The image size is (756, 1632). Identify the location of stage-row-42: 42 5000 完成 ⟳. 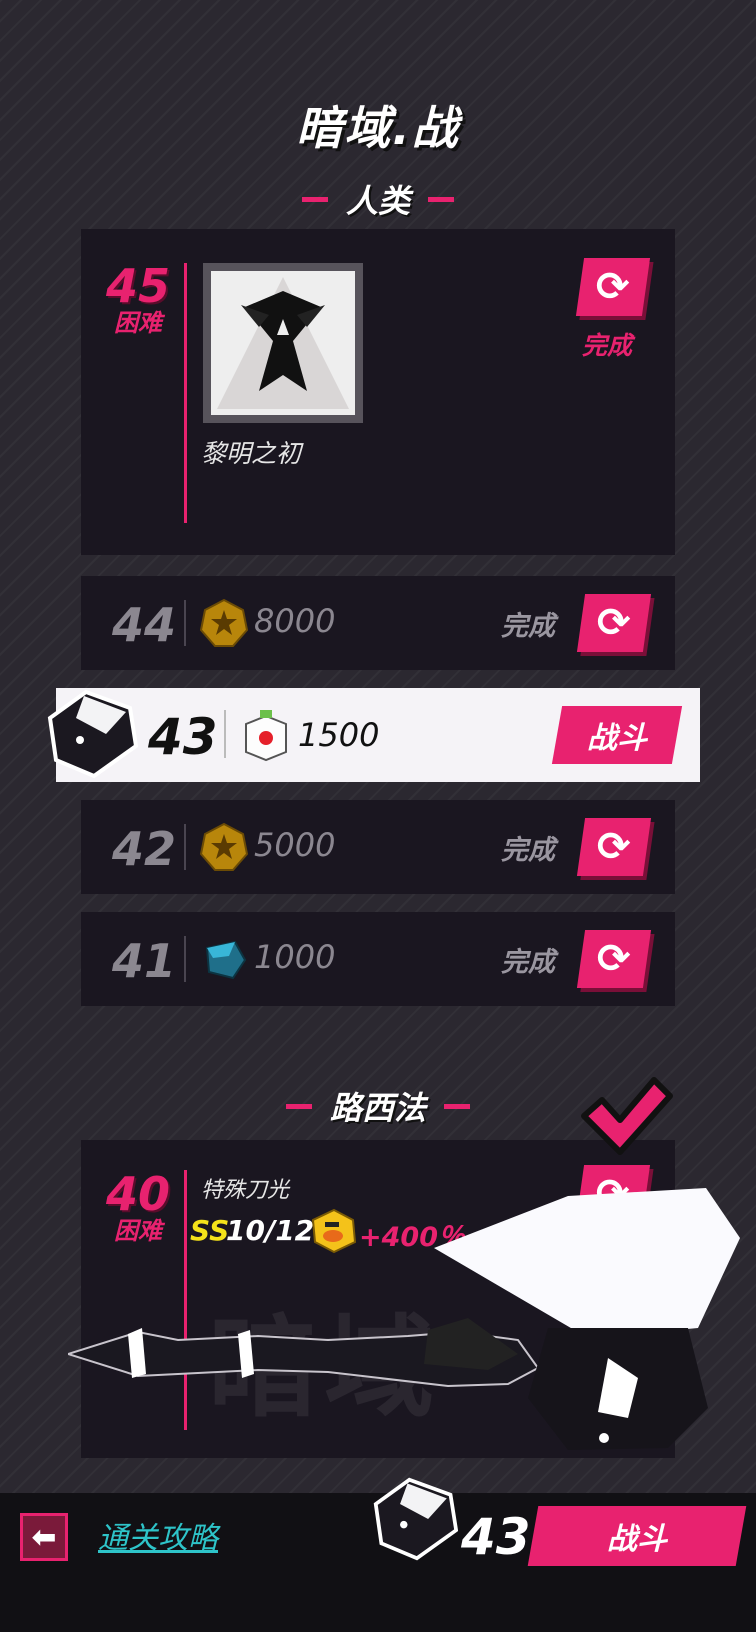
(378, 847).